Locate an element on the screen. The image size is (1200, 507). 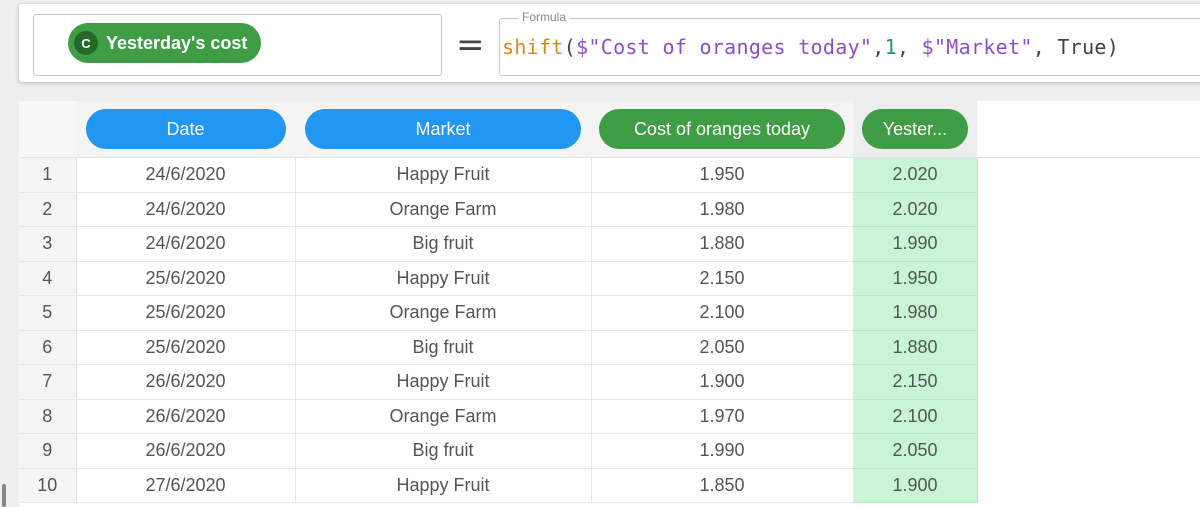
column-header-cost: Cost of oranges today is located at coordinates (722, 129).